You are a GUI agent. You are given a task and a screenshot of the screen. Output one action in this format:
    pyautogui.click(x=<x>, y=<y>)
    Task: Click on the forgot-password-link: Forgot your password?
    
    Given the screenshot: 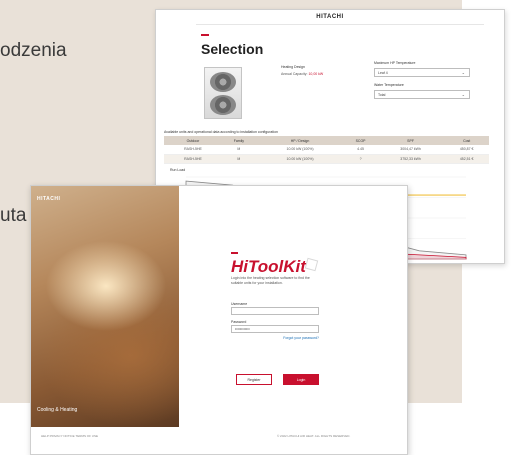 What is the action you would take?
    pyautogui.click(x=275, y=338)
    